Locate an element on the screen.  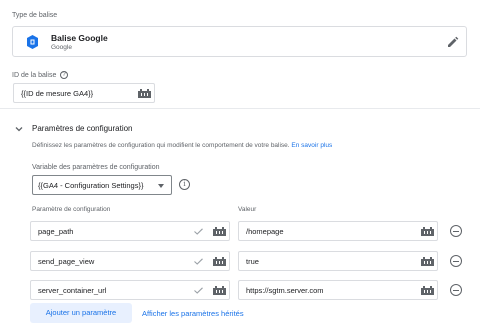
config-section-title: Paramètres de configuration is located at coordinates (82, 128).